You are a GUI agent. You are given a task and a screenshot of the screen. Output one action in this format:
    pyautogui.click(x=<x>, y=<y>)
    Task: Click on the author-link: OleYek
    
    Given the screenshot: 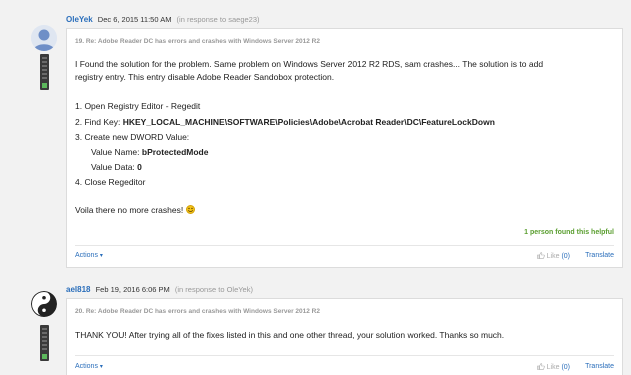 What is the action you would take?
    pyautogui.click(x=79, y=19)
    